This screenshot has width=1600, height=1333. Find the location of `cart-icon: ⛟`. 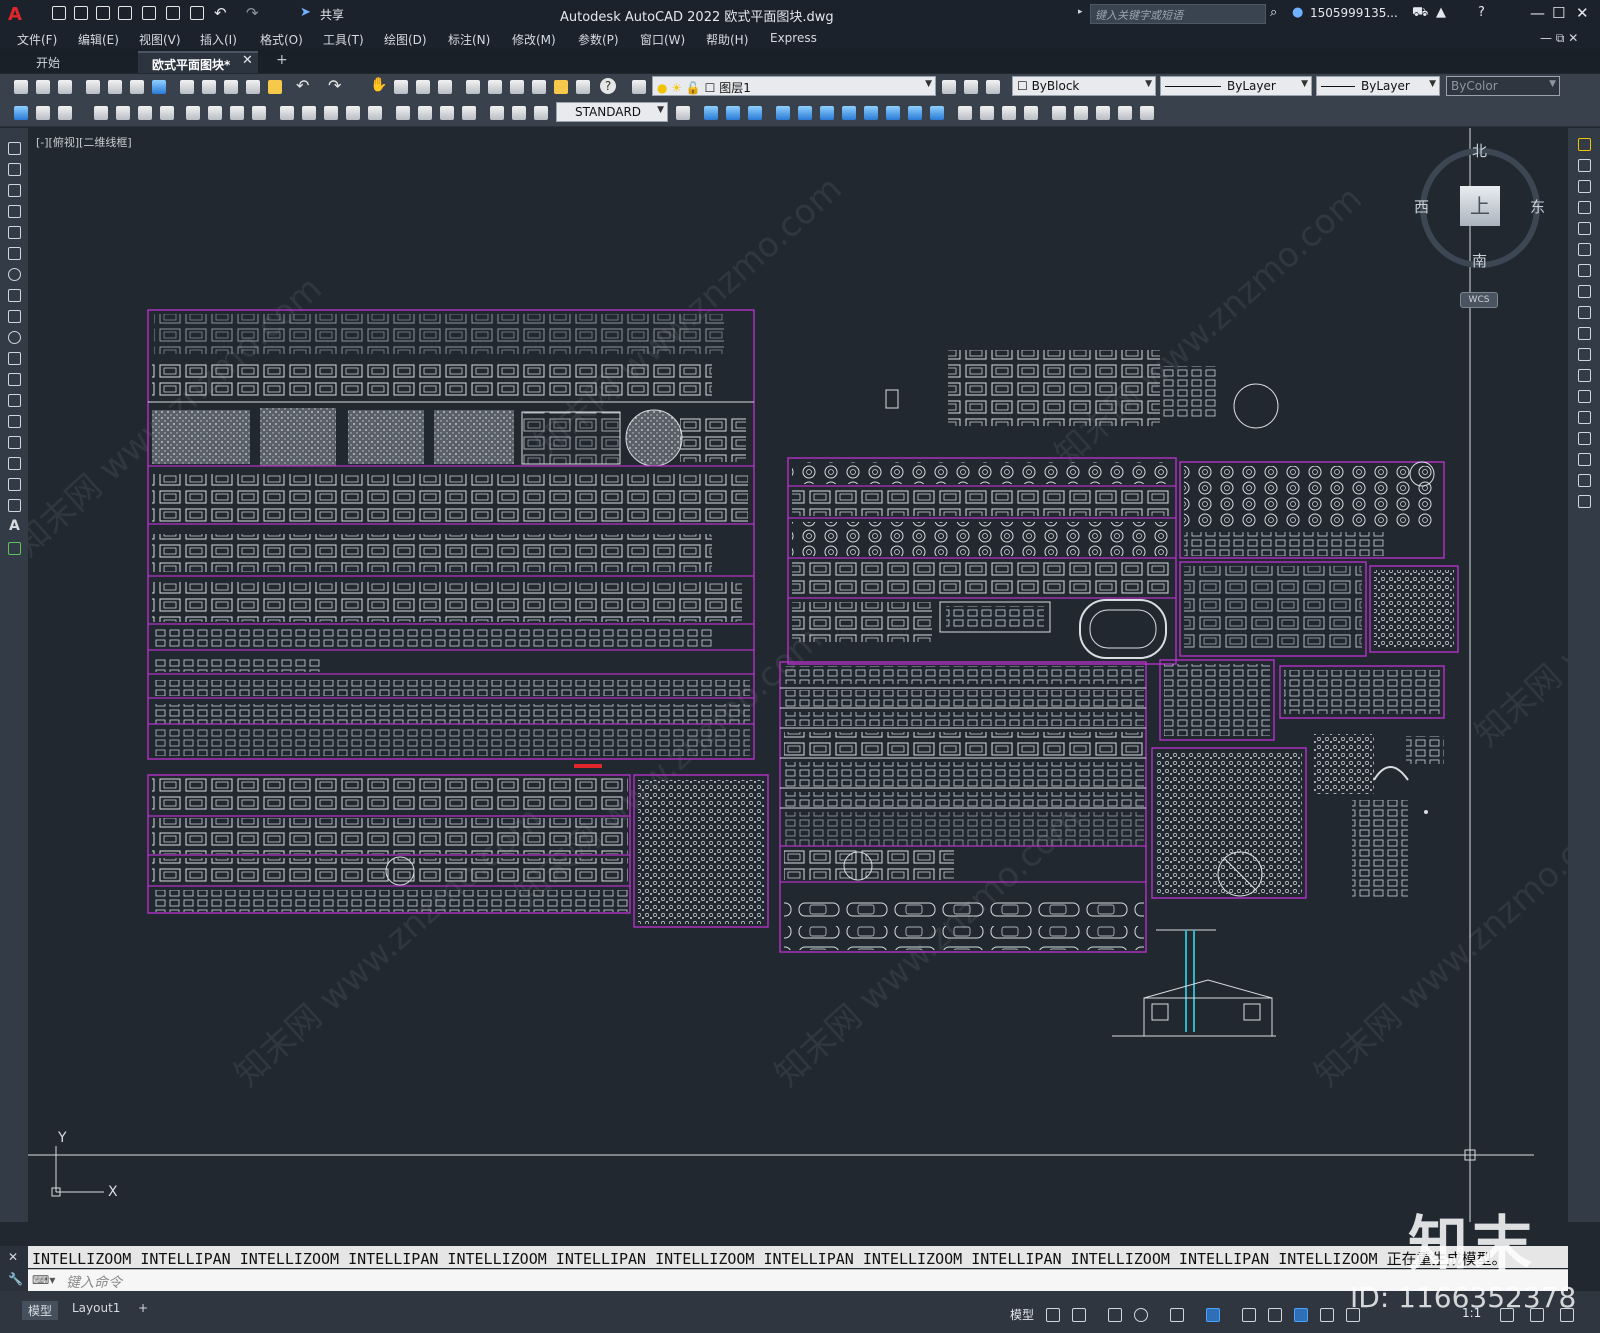

cart-icon: ⛟ is located at coordinates (1420, 13).